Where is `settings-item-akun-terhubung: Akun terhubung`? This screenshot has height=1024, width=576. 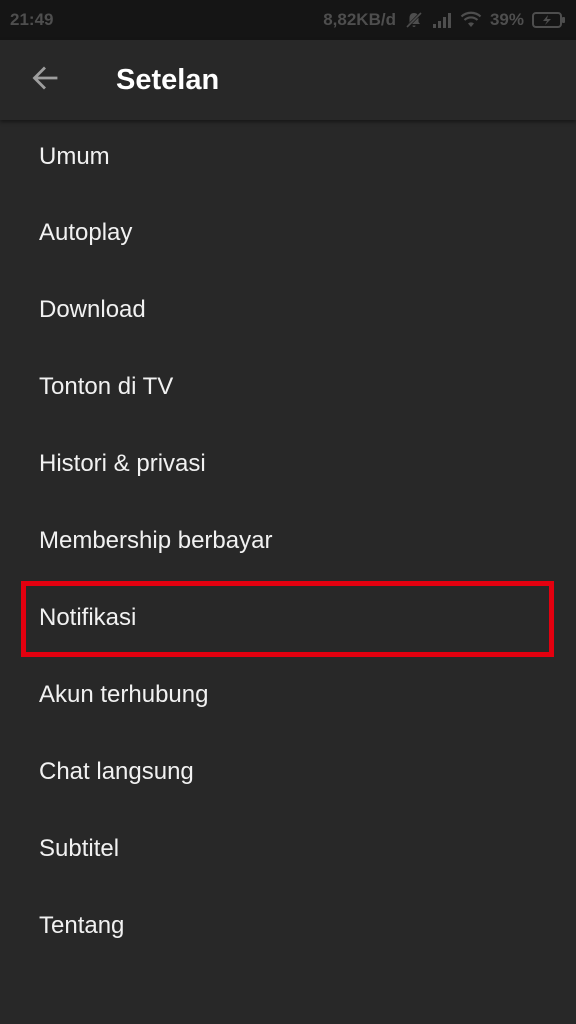
settings-item-akun-terhubung: Akun terhubung is located at coordinates (288, 694).